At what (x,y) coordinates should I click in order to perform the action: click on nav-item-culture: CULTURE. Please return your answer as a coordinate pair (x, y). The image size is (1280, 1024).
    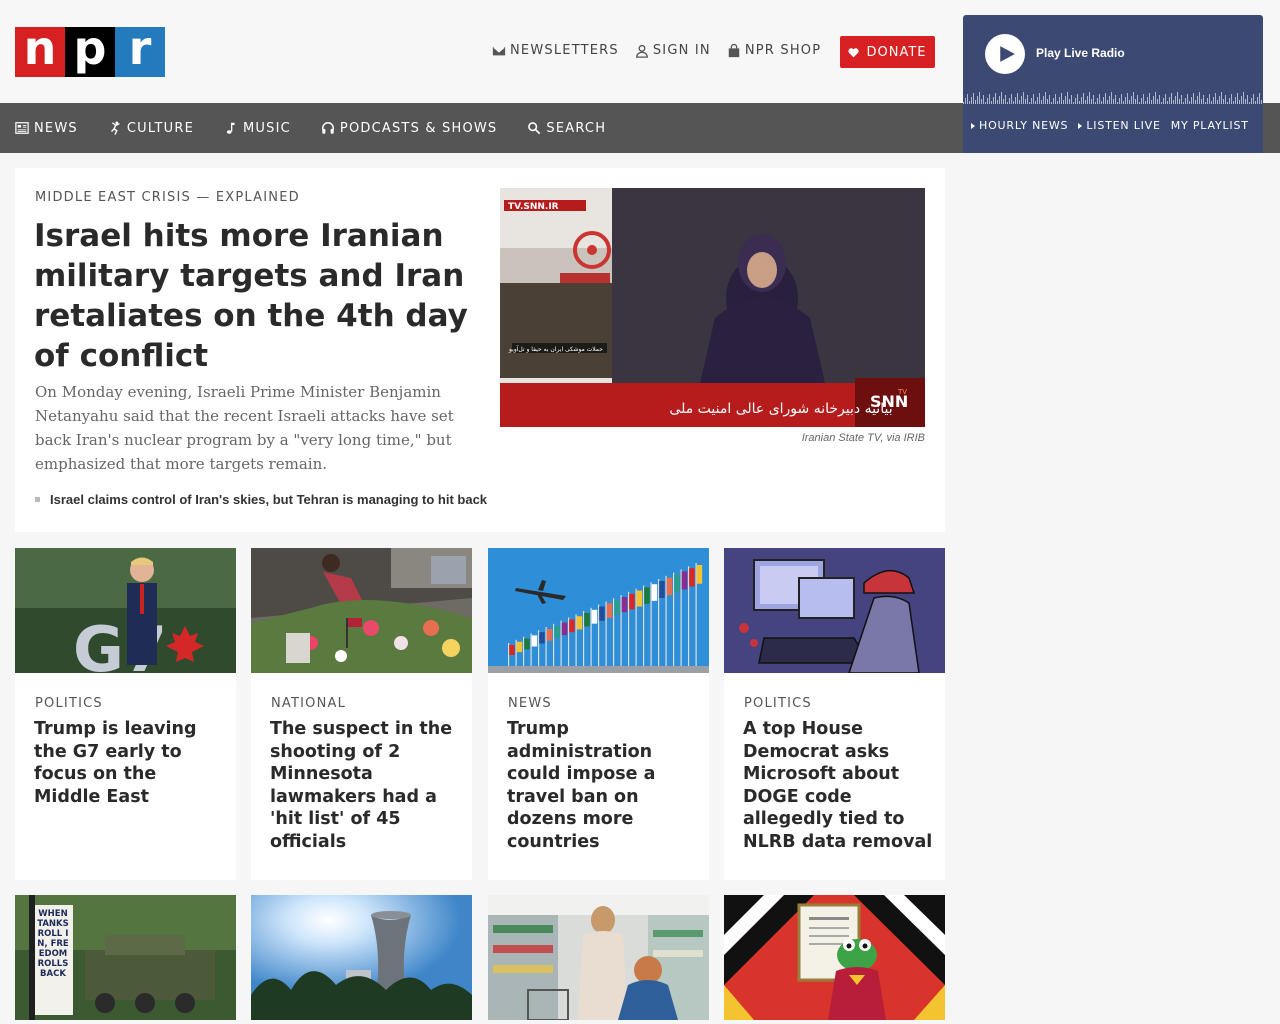
    Looking at the image, I should click on (151, 128).